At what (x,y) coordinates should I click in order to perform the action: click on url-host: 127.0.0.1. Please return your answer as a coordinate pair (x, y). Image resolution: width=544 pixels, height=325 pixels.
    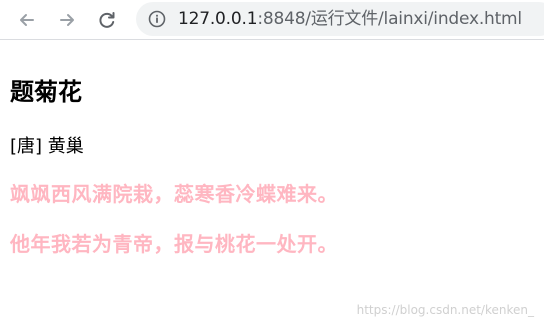
    Looking at the image, I should click on (218, 19).